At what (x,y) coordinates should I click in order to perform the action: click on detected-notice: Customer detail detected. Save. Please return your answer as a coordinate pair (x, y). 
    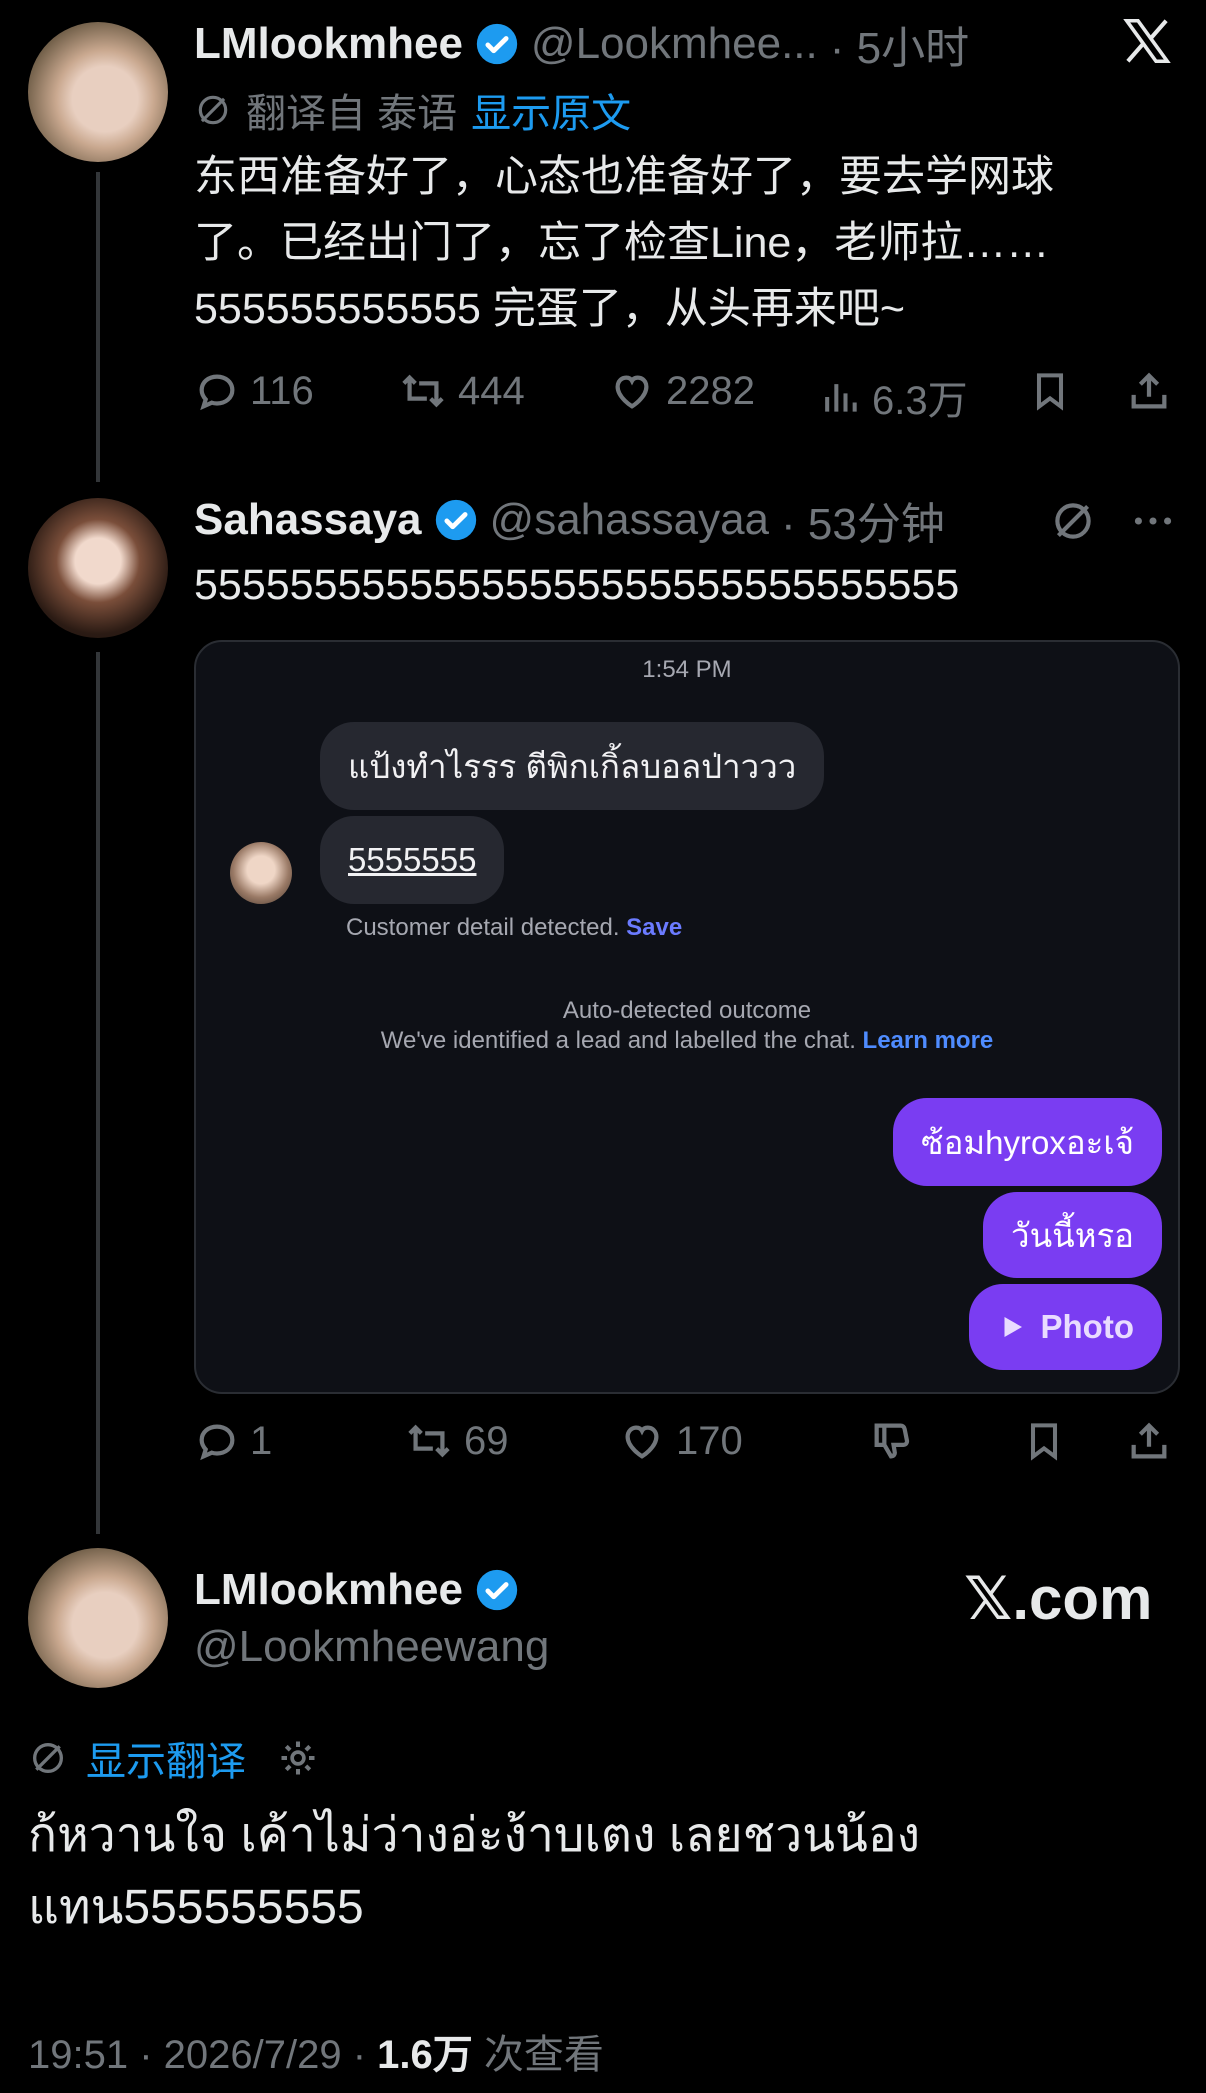
    Looking at the image, I should click on (514, 928).